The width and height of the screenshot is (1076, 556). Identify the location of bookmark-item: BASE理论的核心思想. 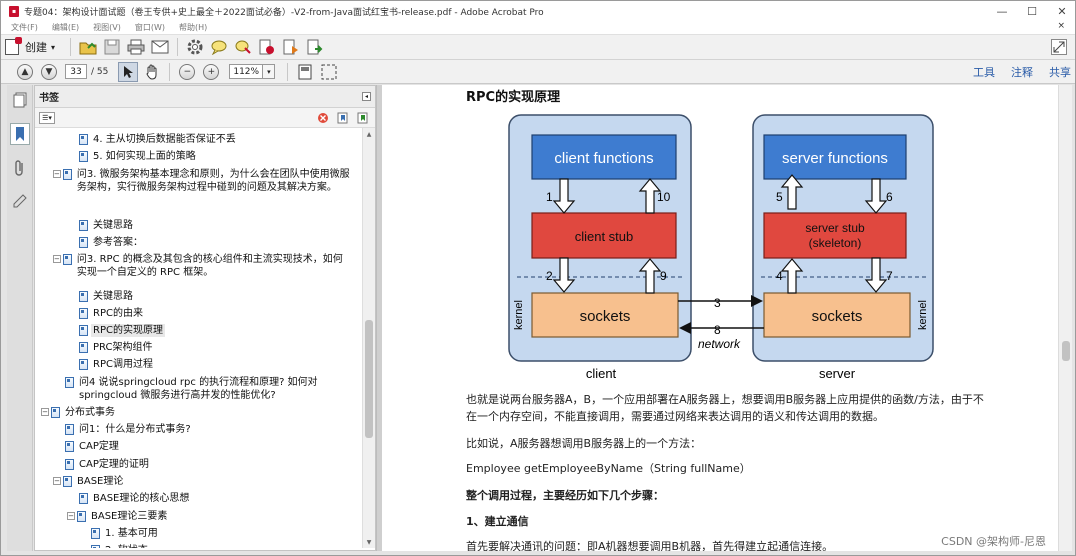
(216, 498).